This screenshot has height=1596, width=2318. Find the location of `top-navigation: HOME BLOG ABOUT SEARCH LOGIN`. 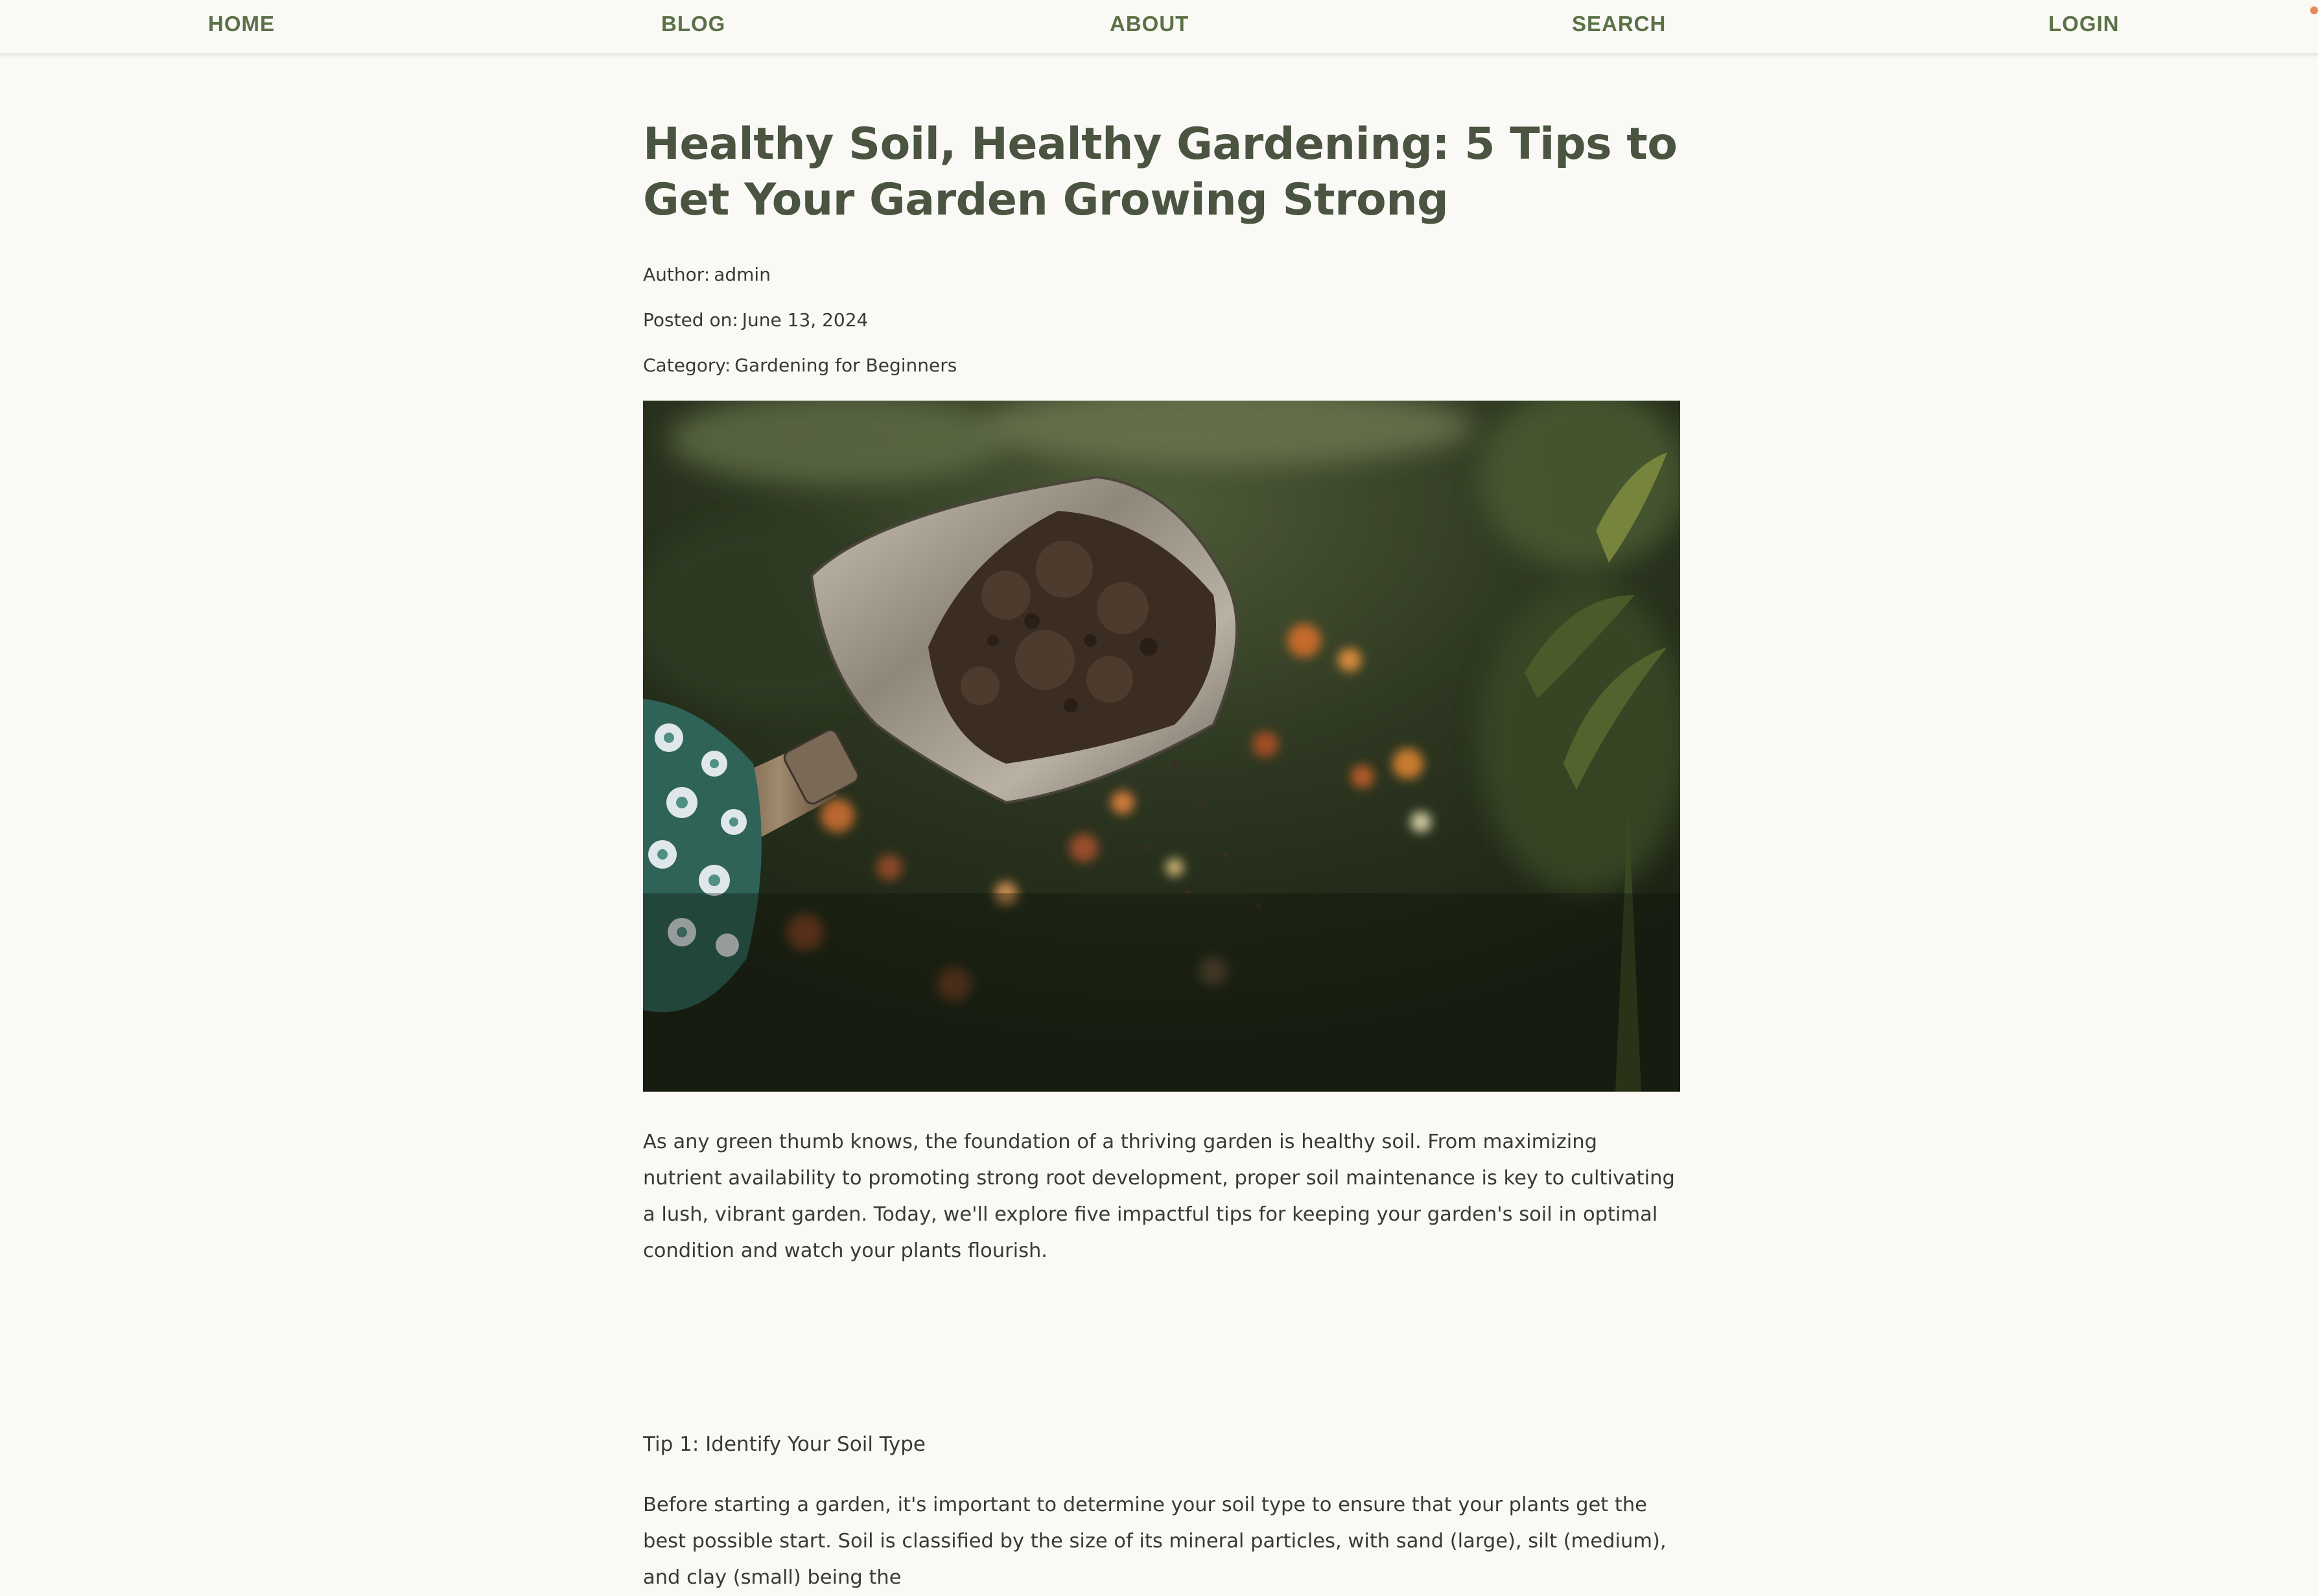

top-navigation: HOME BLOG ABOUT SEARCH LOGIN is located at coordinates (1159, 26).